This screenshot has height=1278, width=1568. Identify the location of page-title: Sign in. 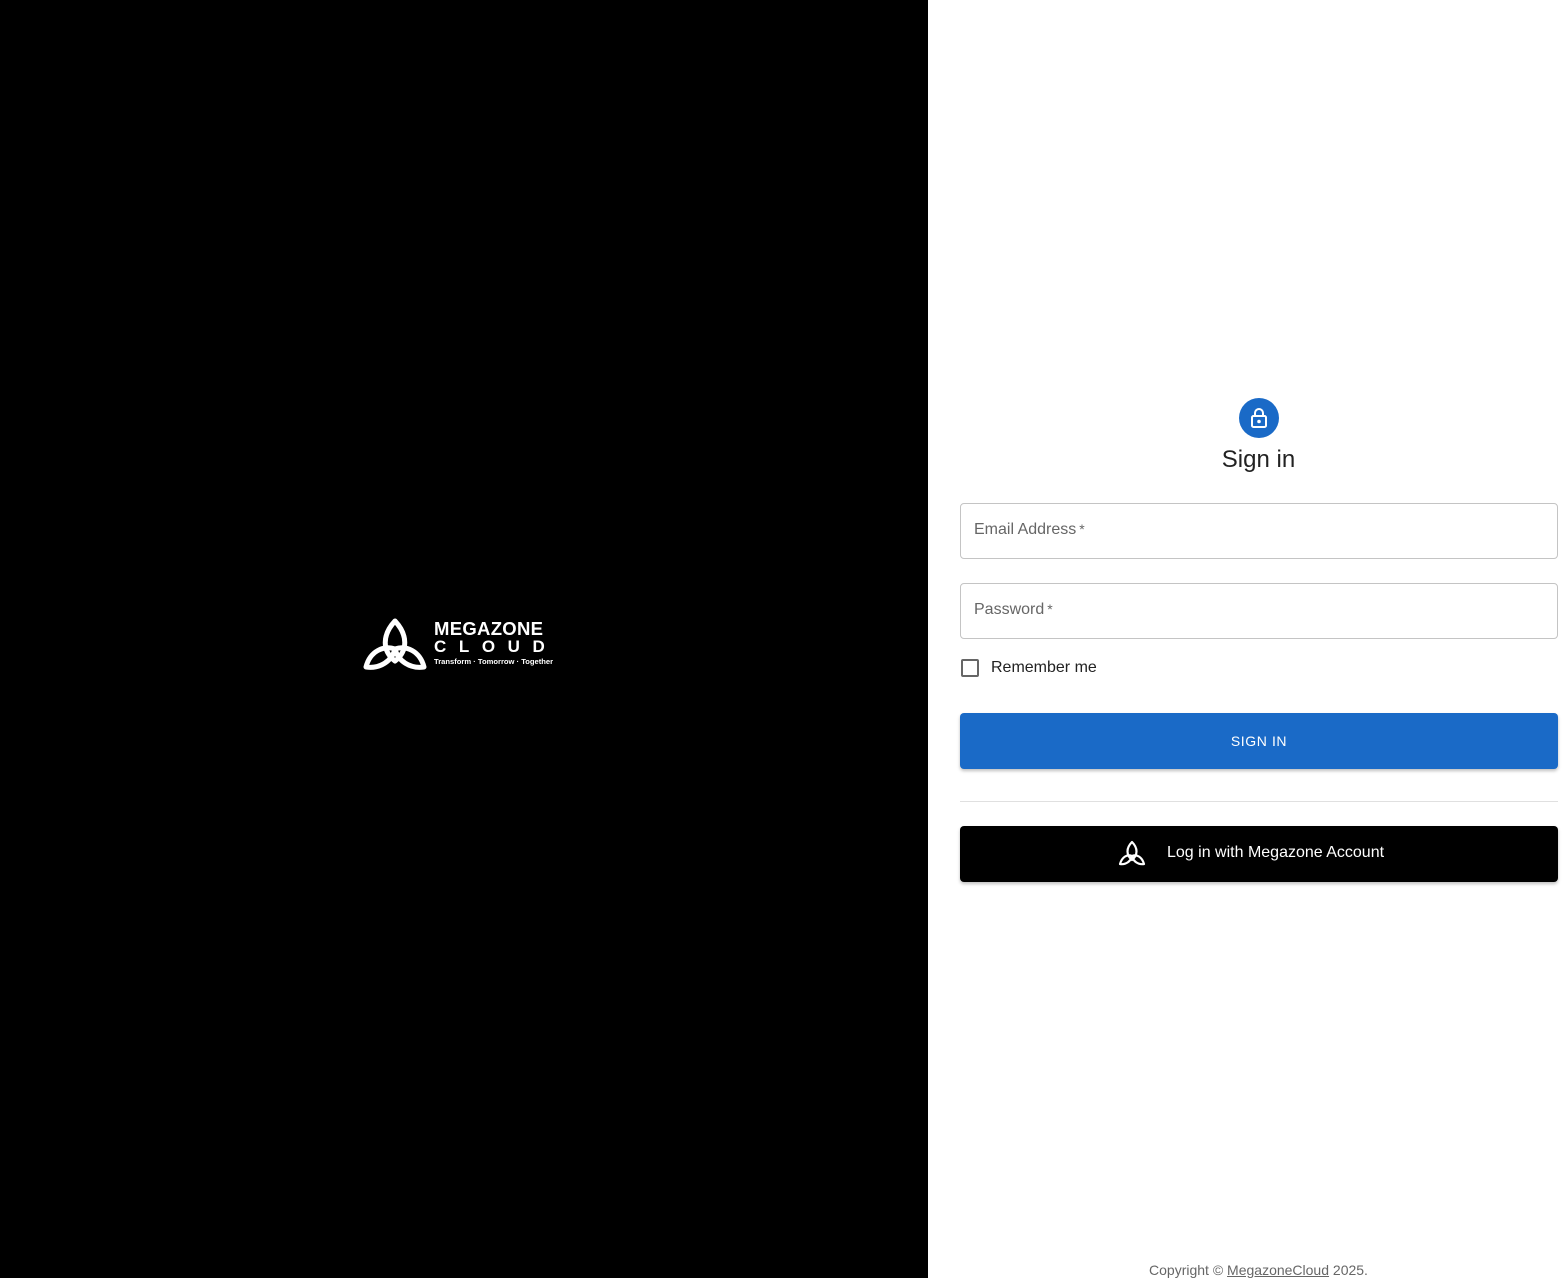
(1258, 459).